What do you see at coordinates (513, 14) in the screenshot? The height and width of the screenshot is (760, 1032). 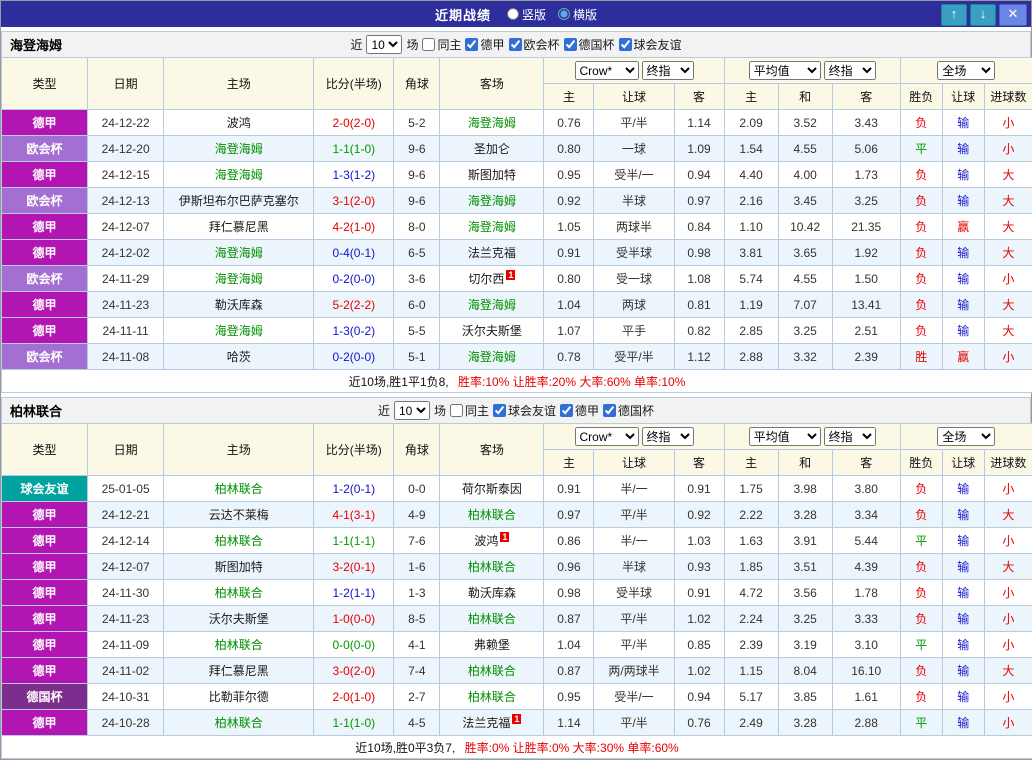 I see `vertical-radio` at bounding box center [513, 14].